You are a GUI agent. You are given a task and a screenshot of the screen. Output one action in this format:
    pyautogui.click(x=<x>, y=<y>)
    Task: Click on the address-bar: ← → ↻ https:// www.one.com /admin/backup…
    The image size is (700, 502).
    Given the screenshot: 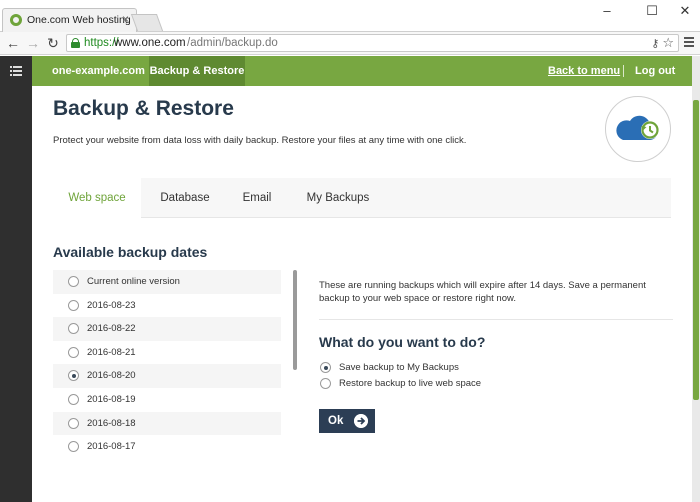 What is the action you would take?
    pyautogui.click(x=350, y=43)
    